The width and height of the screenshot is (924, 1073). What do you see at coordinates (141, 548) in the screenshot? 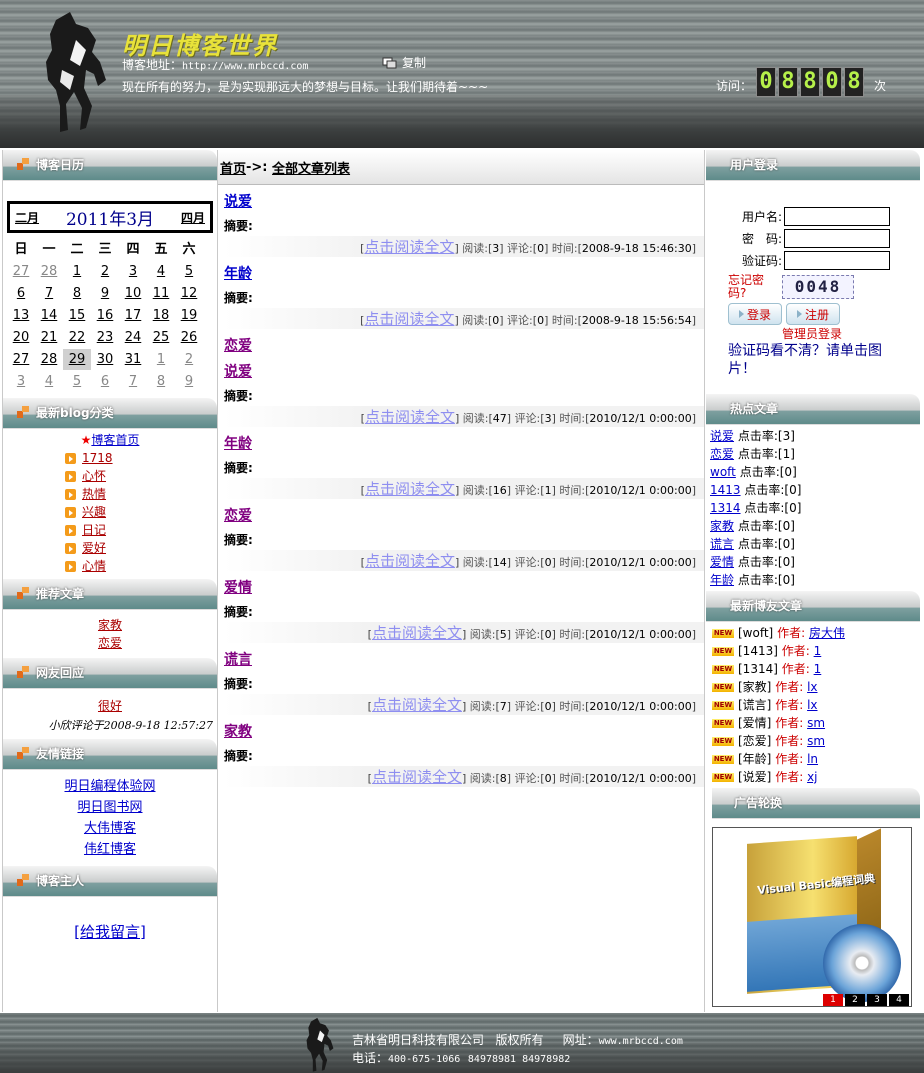
I see `category-item: 爱好` at bounding box center [141, 548].